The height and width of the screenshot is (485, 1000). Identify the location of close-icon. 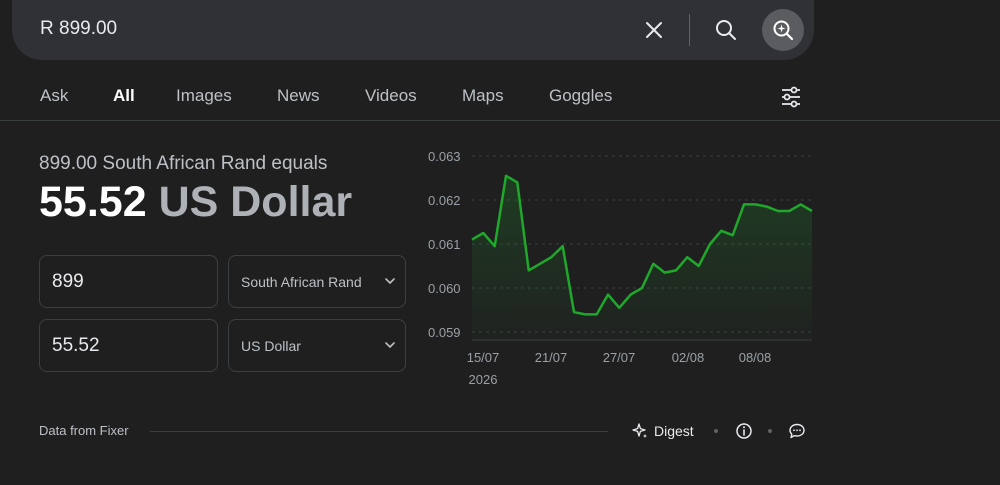
(654, 30).